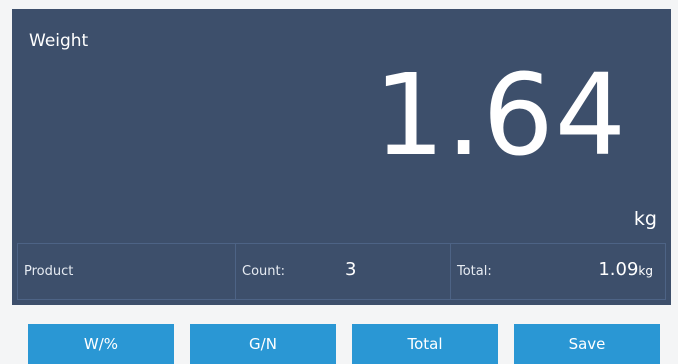 The width and height of the screenshot is (678, 364). Describe the element at coordinates (425, 344) in the screenshot. I see `total-button: Total` at that location.